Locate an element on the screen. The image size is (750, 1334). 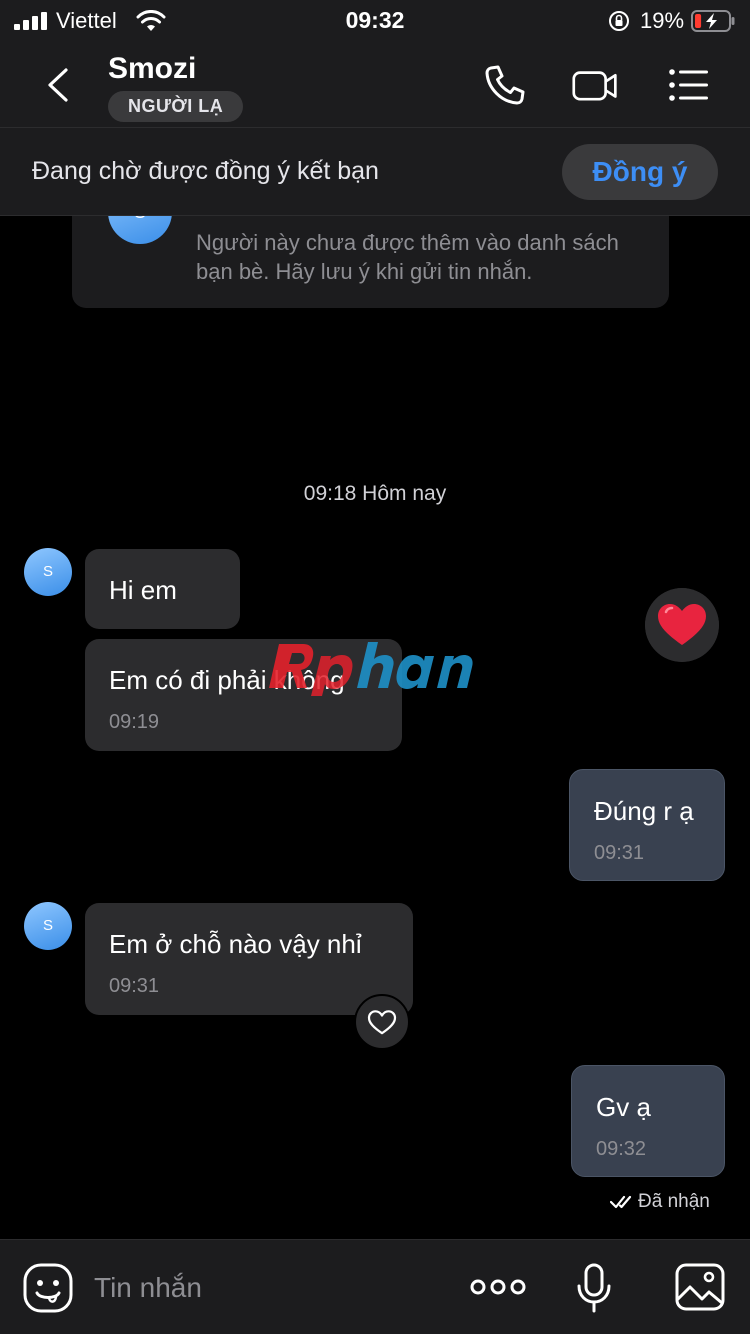
status-bar: Viettel 09:32 19% is located at coordinates (375, 20).